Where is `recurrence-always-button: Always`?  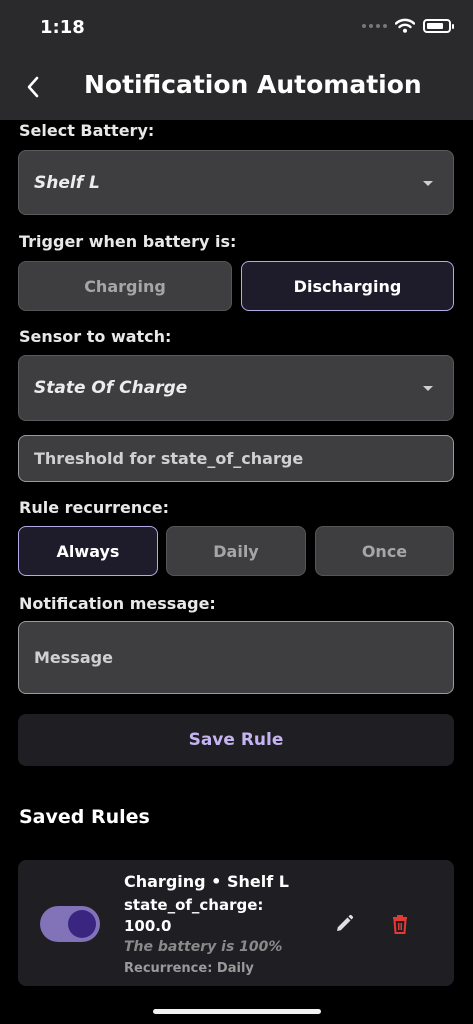
recurrence-always-button: Always is located at coordinates (88, 551).